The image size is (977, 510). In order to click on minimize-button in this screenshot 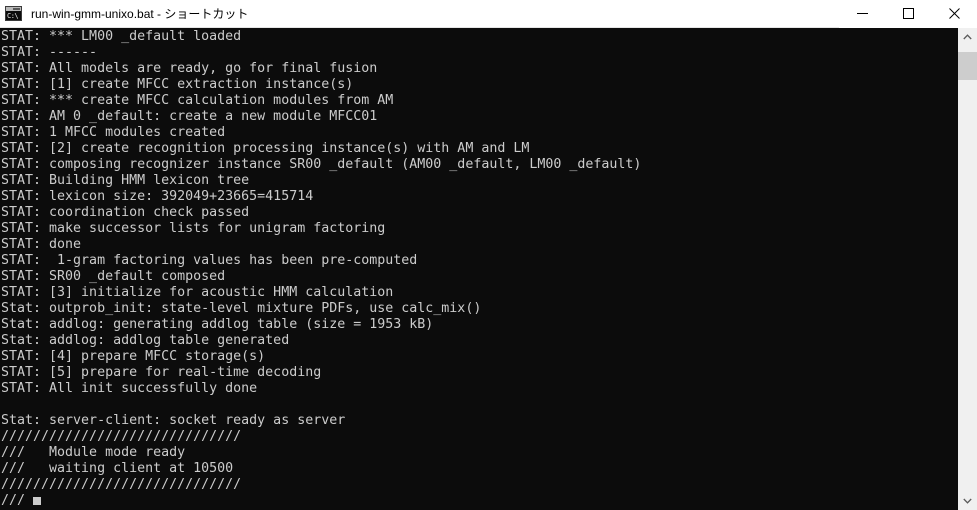, I will do `click(862, 14)`.